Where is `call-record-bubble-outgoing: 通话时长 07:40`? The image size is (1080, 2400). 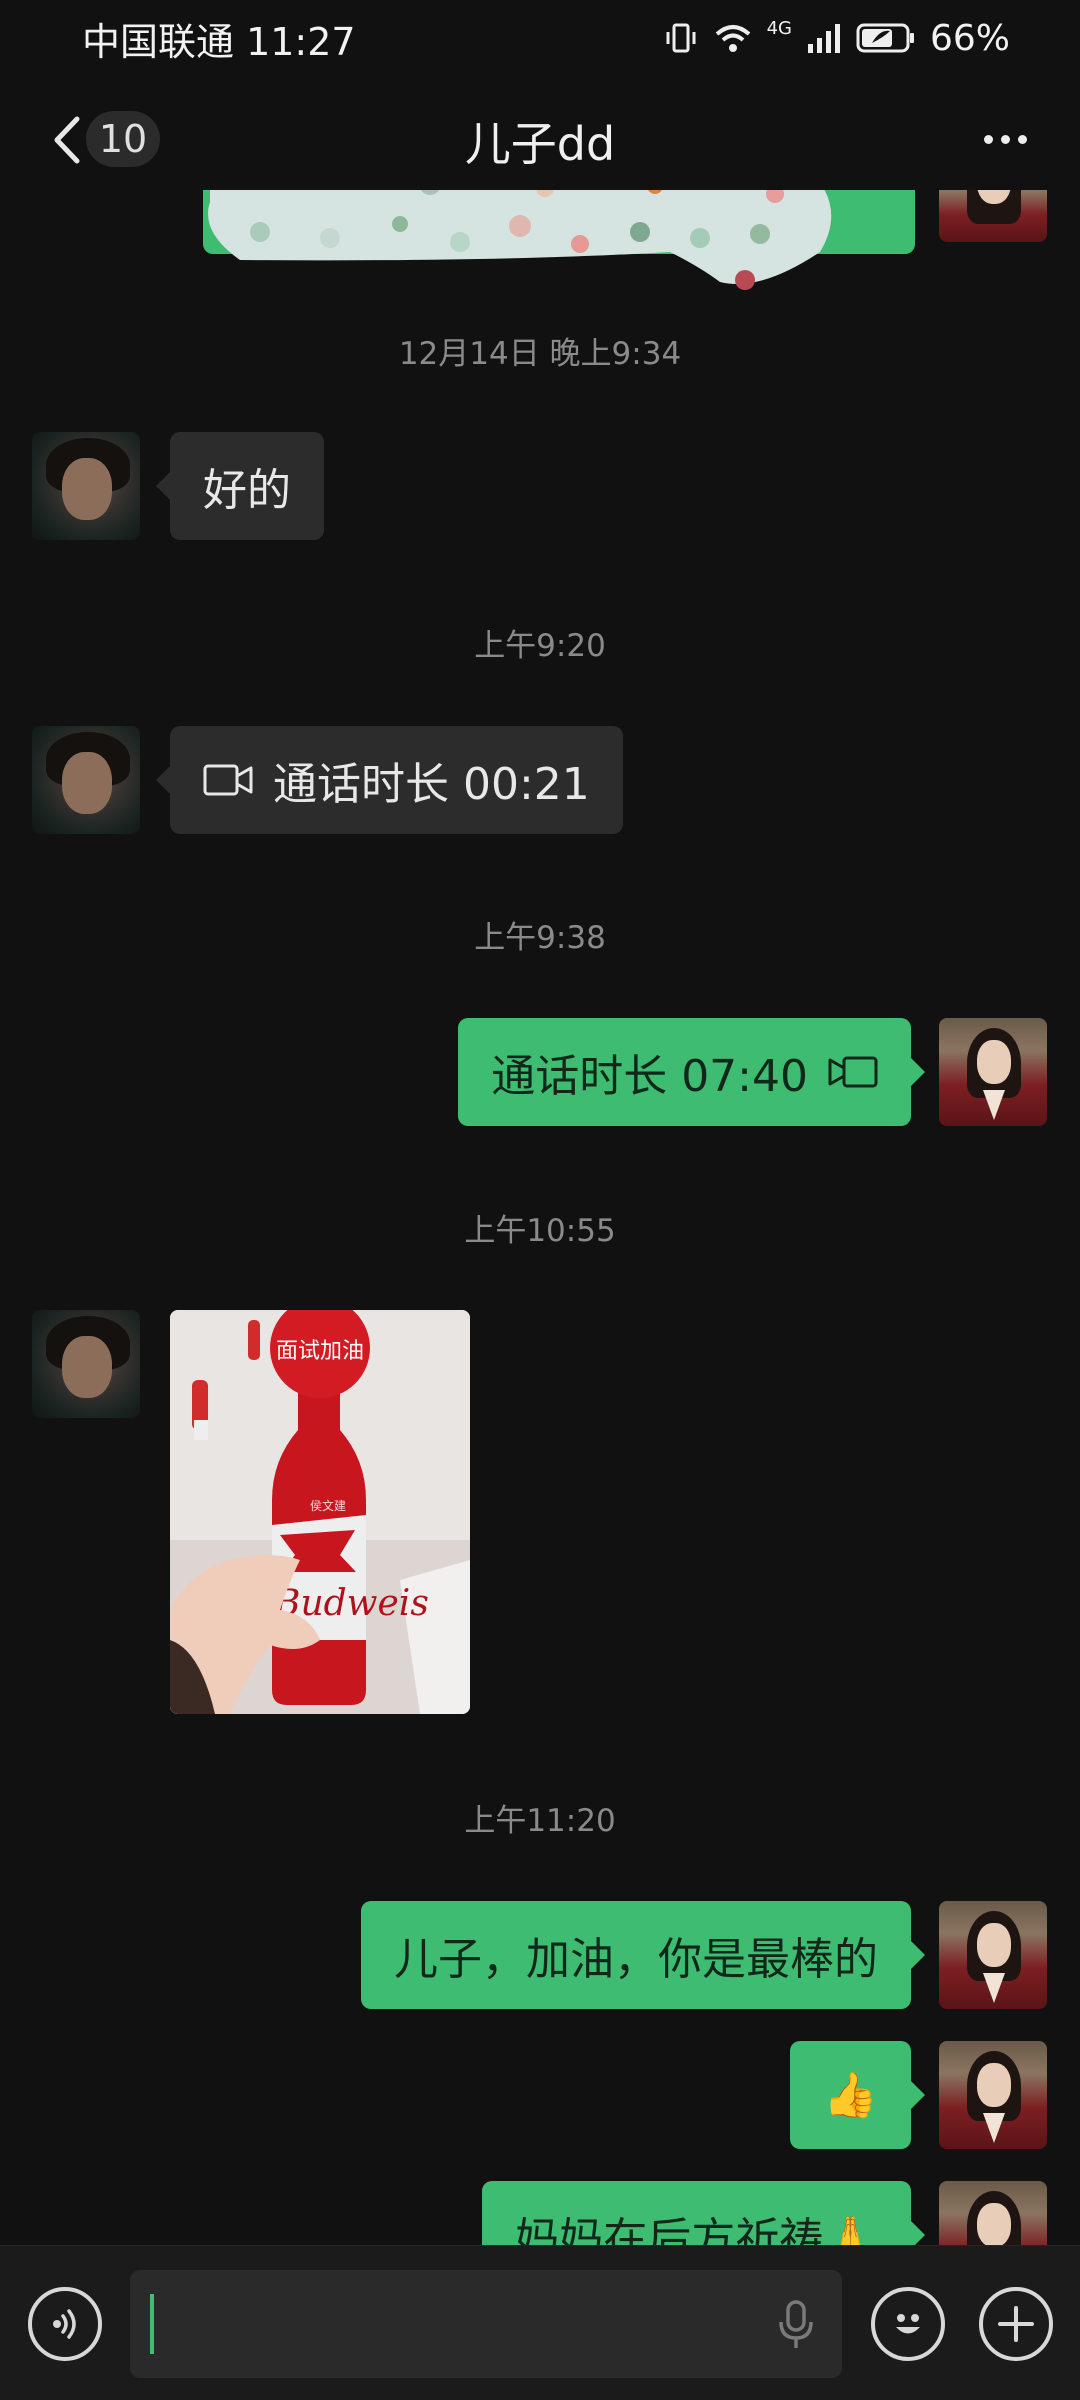
call-record-bubble-outgoing: 通话时长 07:40 is located at coordinates (691, 1072).